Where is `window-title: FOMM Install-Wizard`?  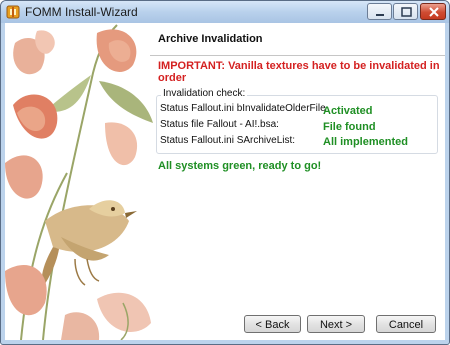 window-title: FOMM Install-Wizard is located at coordinates (81, 12).